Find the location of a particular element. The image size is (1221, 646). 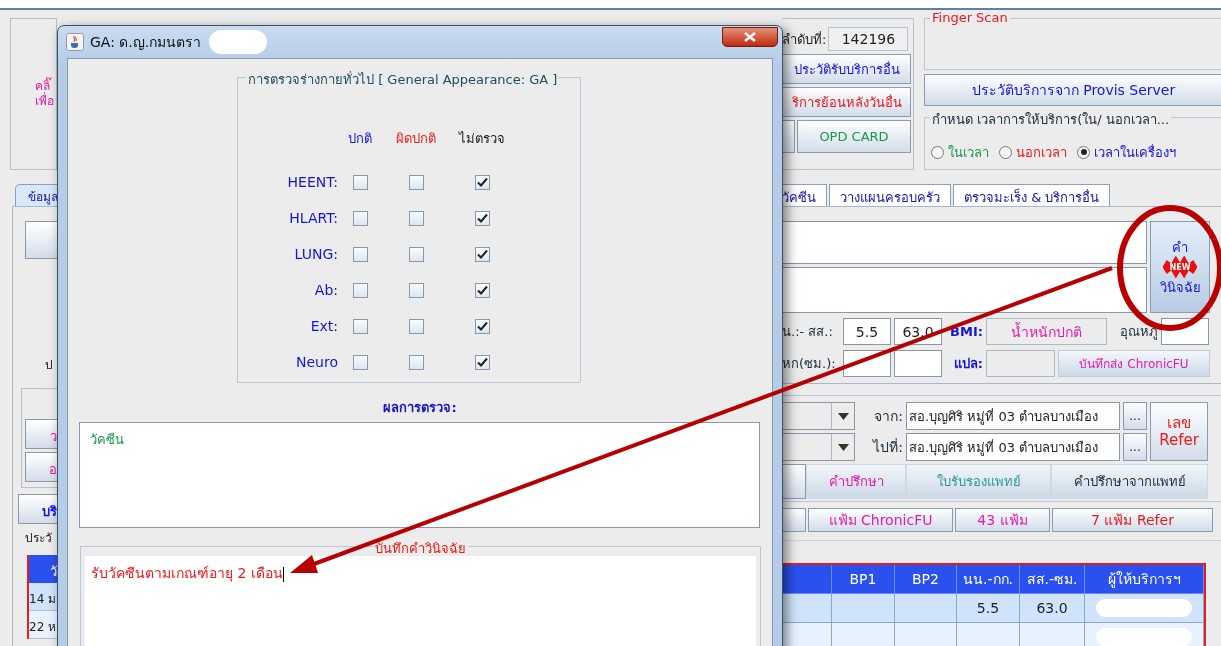

exam-label: Ext: is located at coordinates (324, 326).